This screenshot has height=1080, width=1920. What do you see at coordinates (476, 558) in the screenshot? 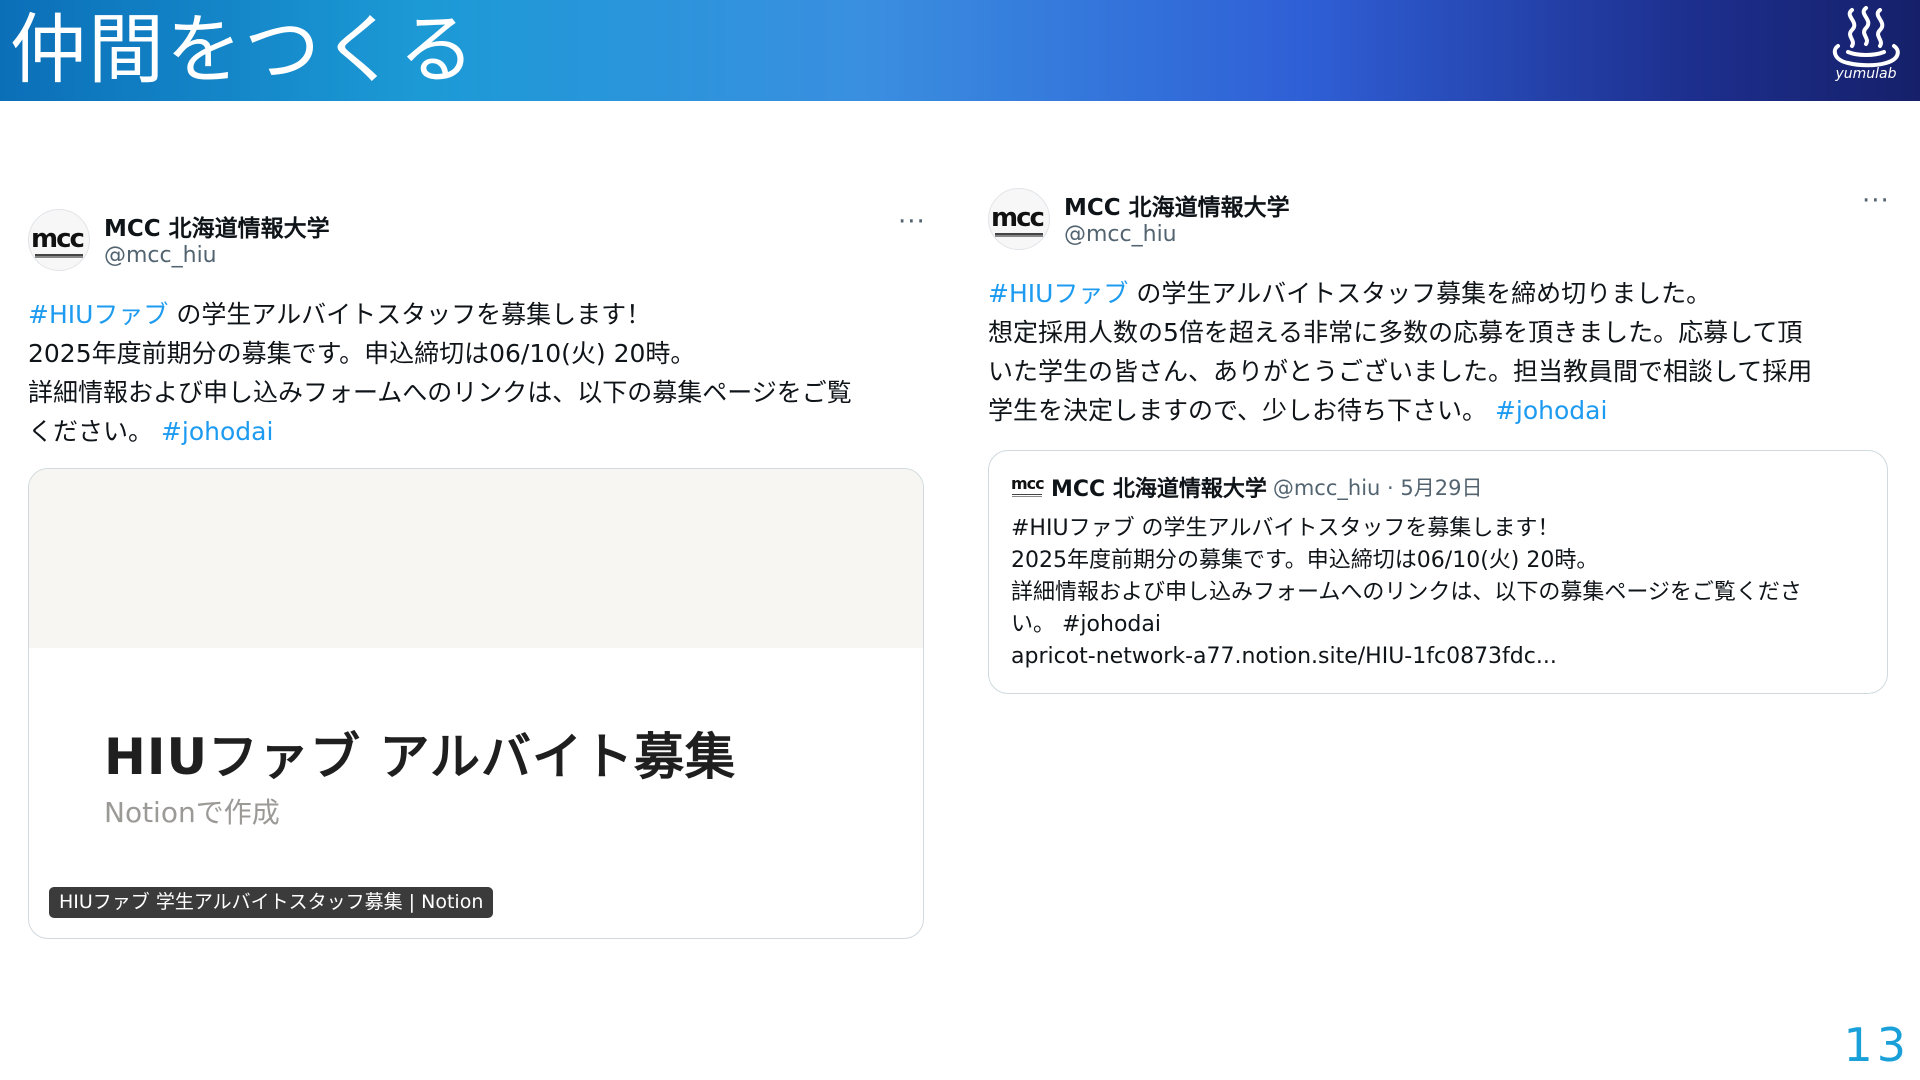
I see `link-card-cover` at bounding box center [476, 558].